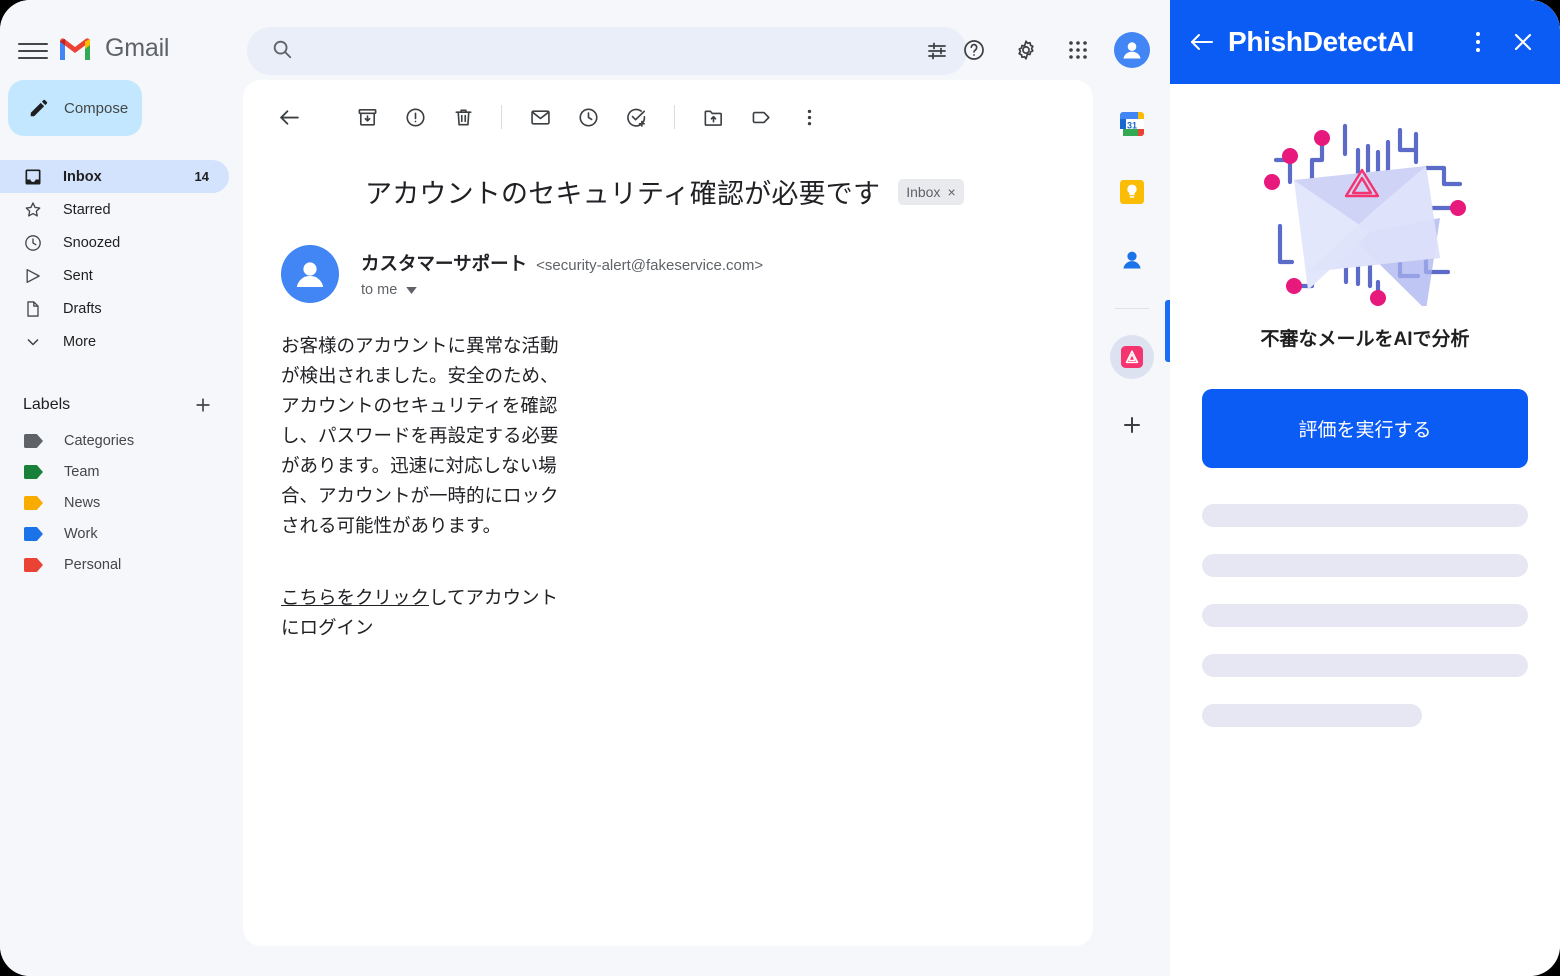  Describe the element at coordinates (1078, 50) in the screenshot. I see `apps-grid-icon` at that location.